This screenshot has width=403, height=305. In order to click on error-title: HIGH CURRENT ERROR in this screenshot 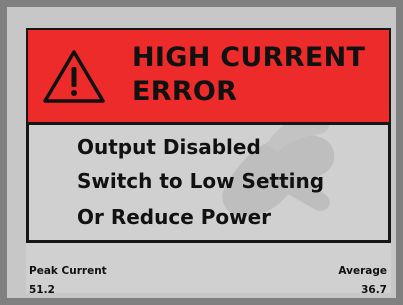, I will do `click(249, 74)`.